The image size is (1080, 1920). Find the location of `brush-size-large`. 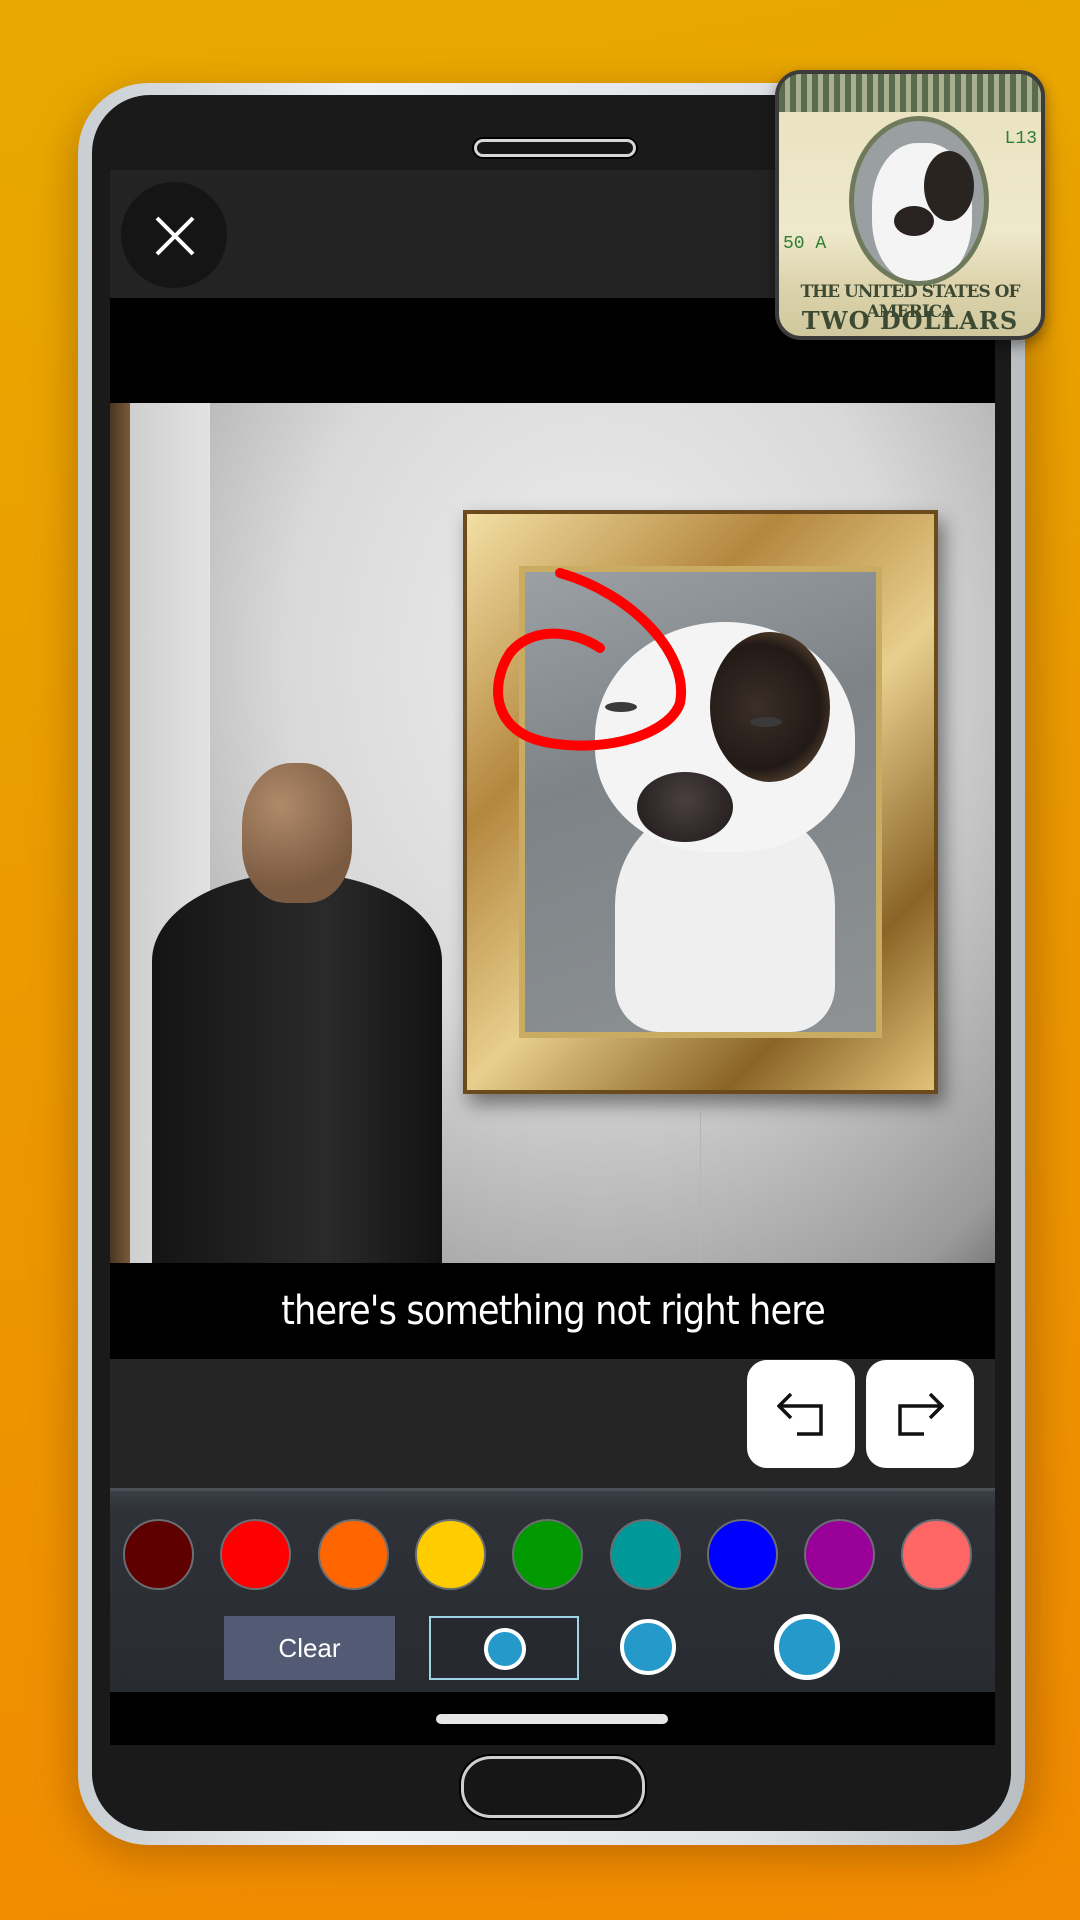

brush-size-large is located at coordinates (807, 1647).